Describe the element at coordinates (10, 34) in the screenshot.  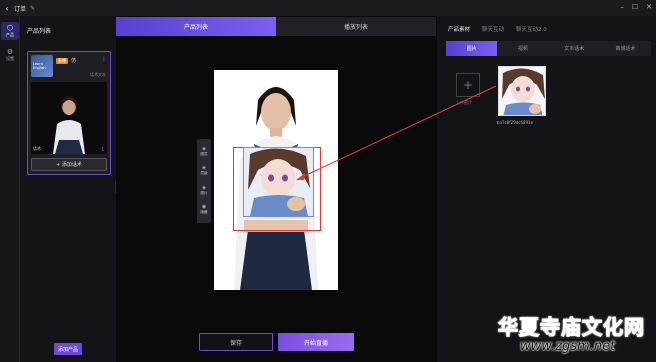
I see `rail-item-label: 产品` at that location.